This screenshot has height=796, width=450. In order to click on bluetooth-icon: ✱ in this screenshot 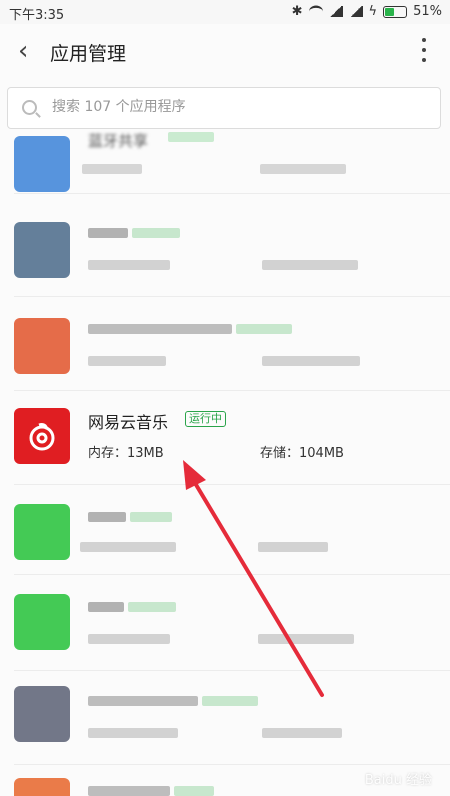, I will do `click(297, 11)`.